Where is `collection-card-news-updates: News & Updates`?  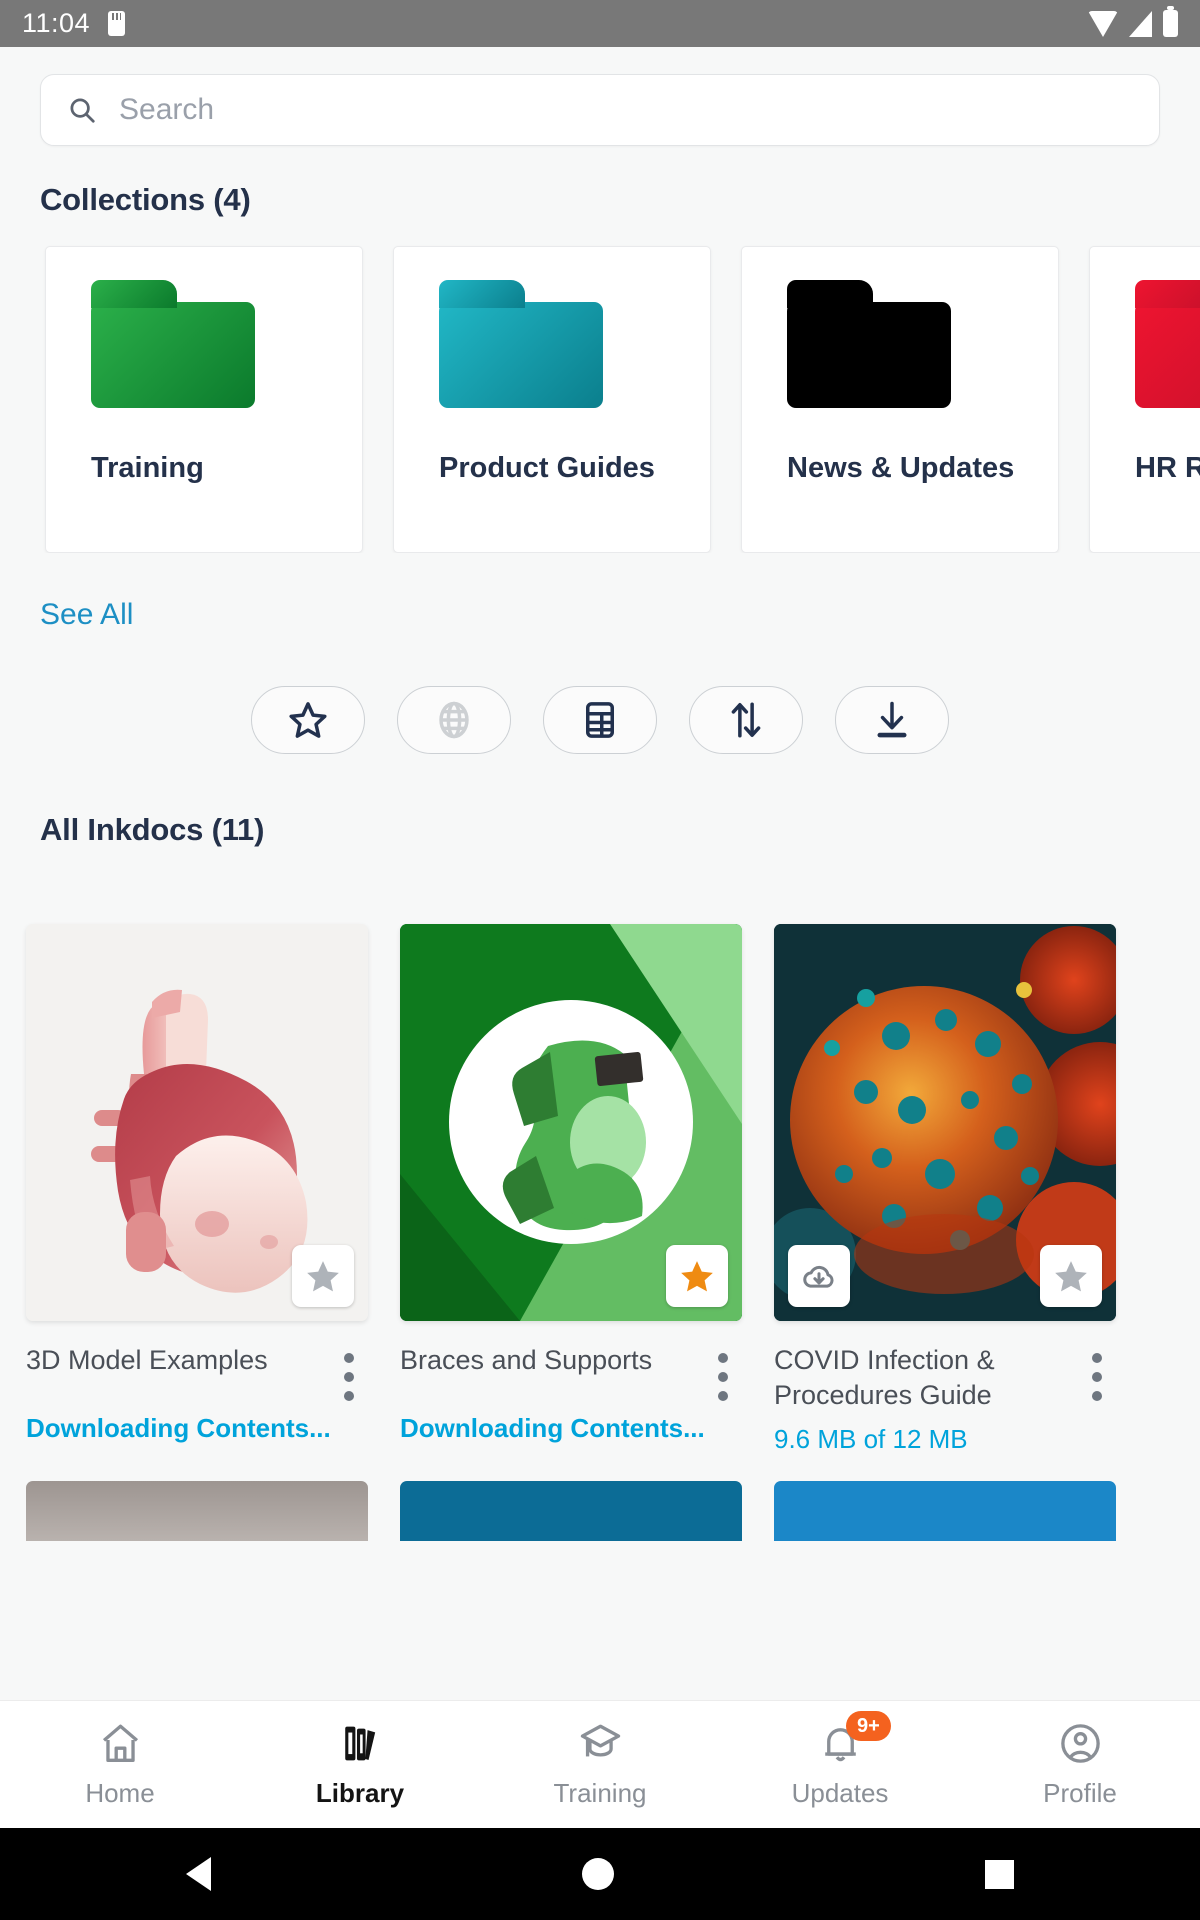
collection-card-news-updates: News & Updates is located at coordinates (900, 399).